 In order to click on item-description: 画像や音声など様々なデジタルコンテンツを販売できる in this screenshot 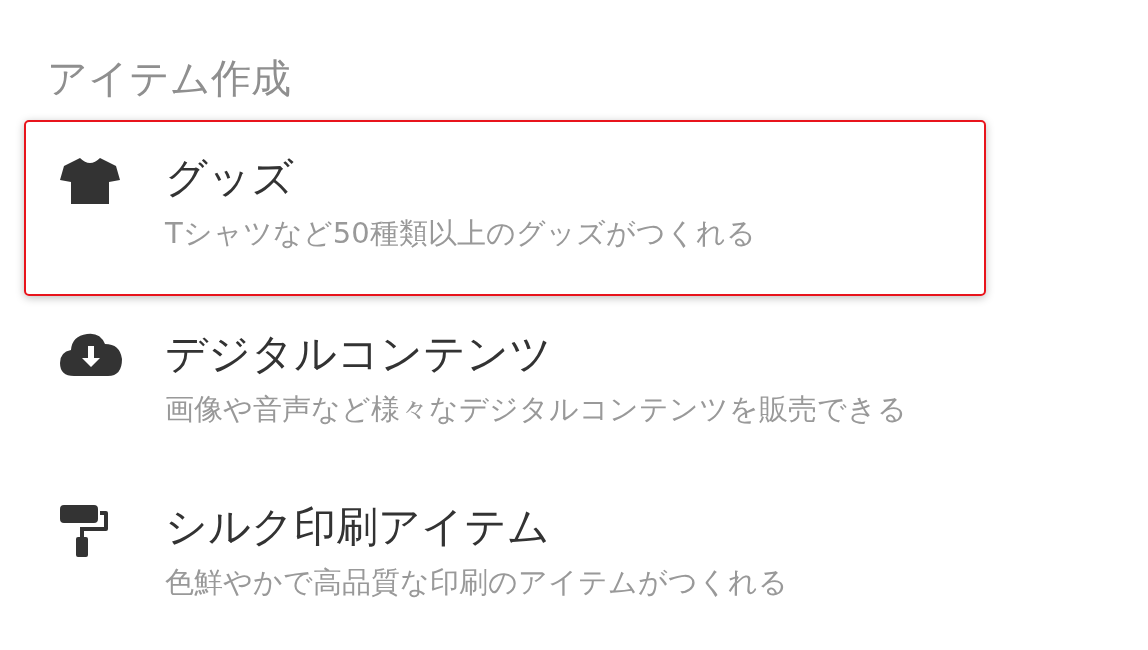, I will do `click(536, 409)`.